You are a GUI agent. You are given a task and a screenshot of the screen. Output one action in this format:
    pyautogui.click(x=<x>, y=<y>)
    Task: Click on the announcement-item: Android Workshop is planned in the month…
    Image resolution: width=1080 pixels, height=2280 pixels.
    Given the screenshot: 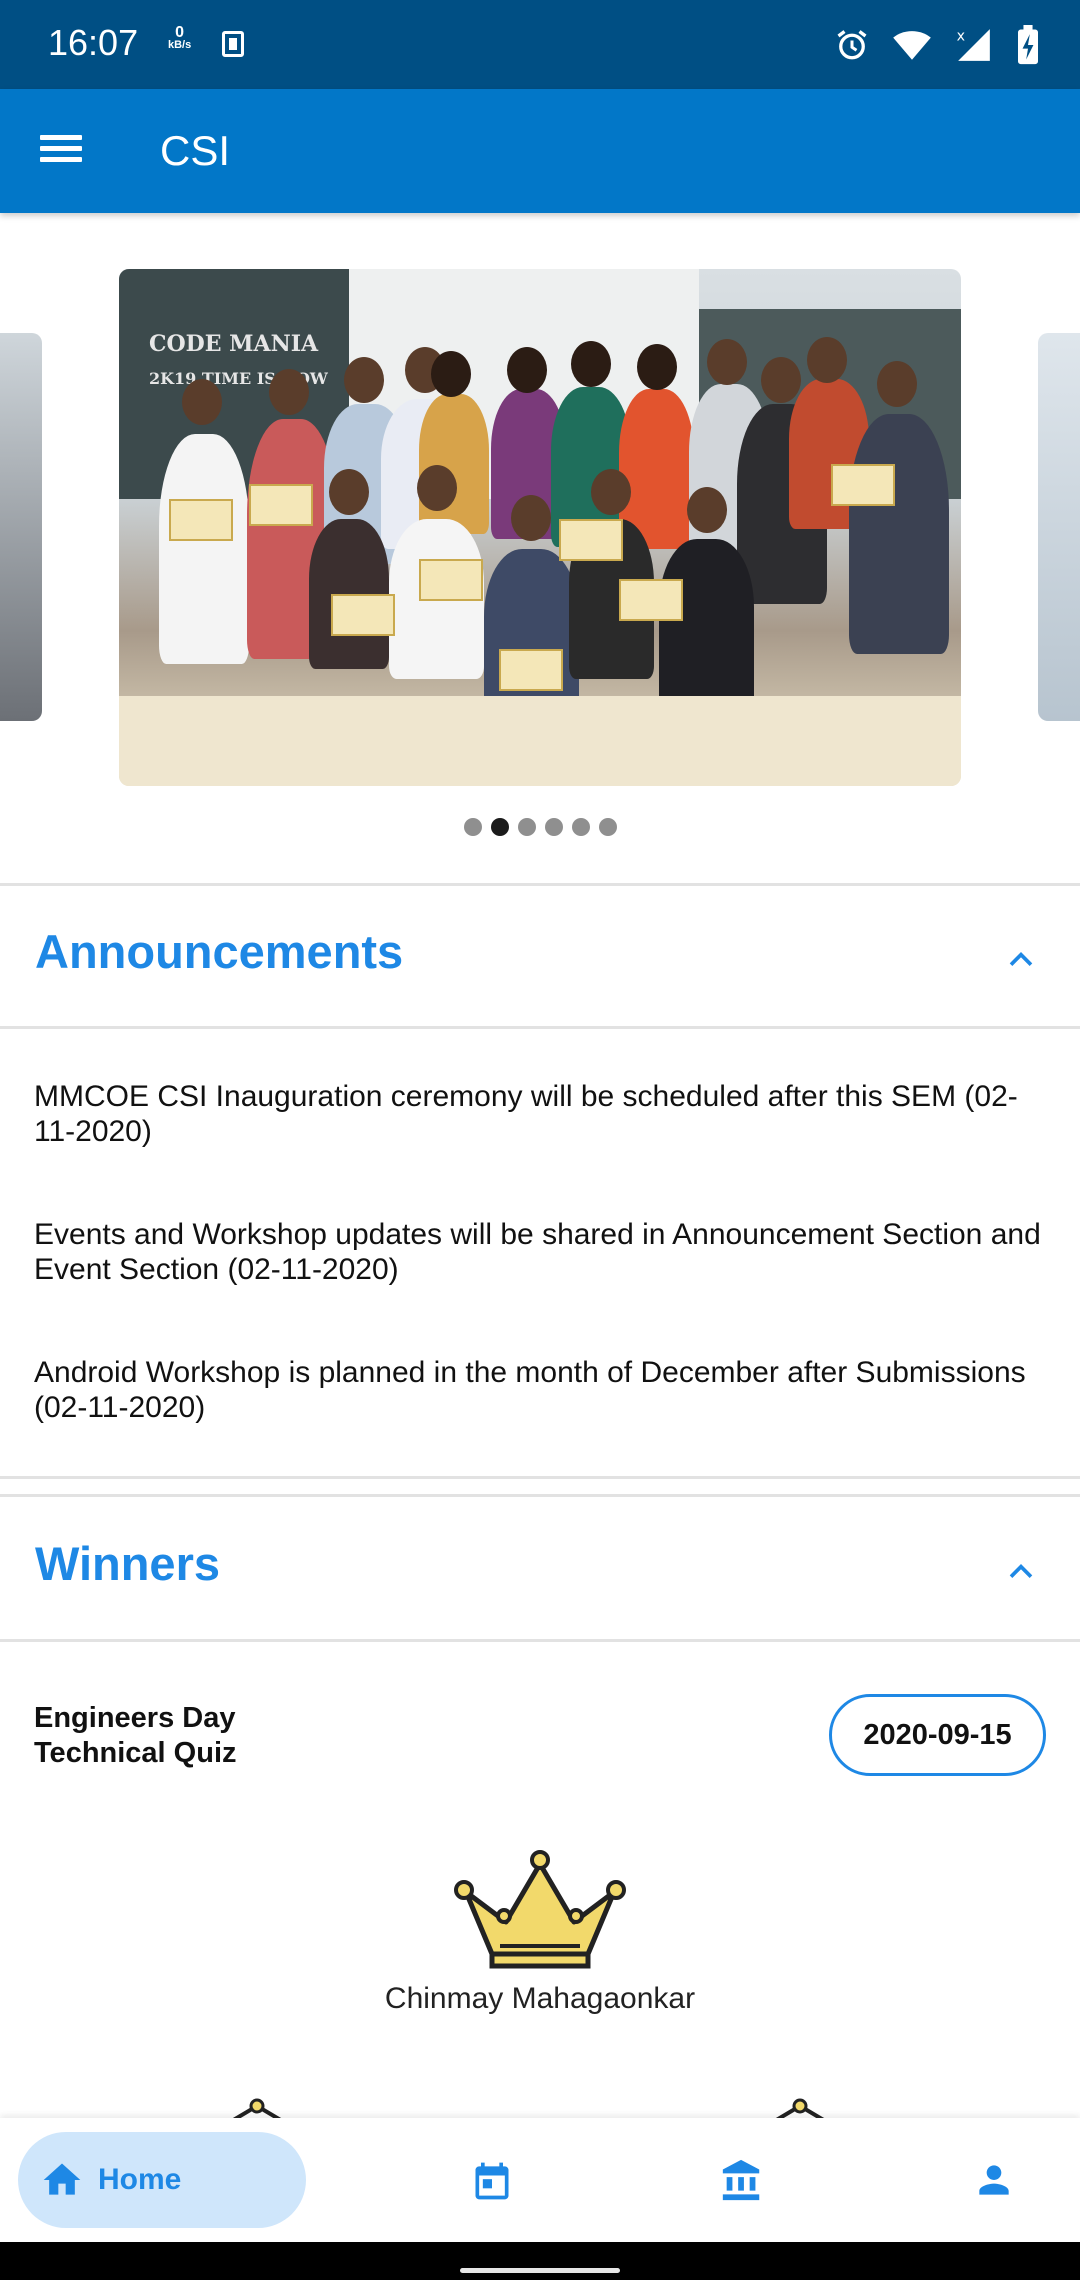 What is the action you would take?
    pyautogui.click(x=530, y=1390)
    